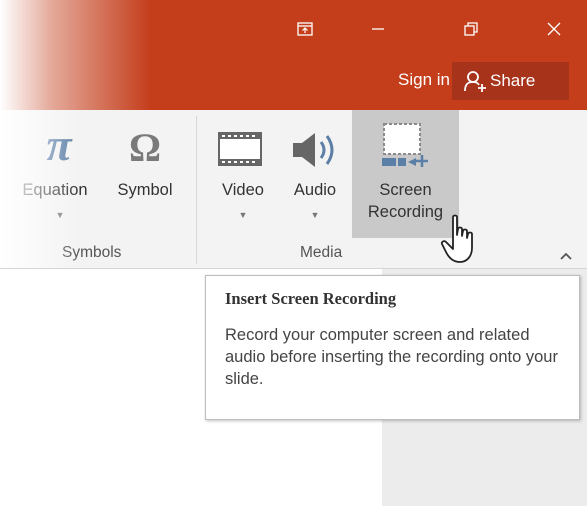 The width and height of the screenshot is (587, 506). What do you see at coordinates (55, 190) in the screenshot?
I see `equation-label: Equation` at bounding box center [55, 190].